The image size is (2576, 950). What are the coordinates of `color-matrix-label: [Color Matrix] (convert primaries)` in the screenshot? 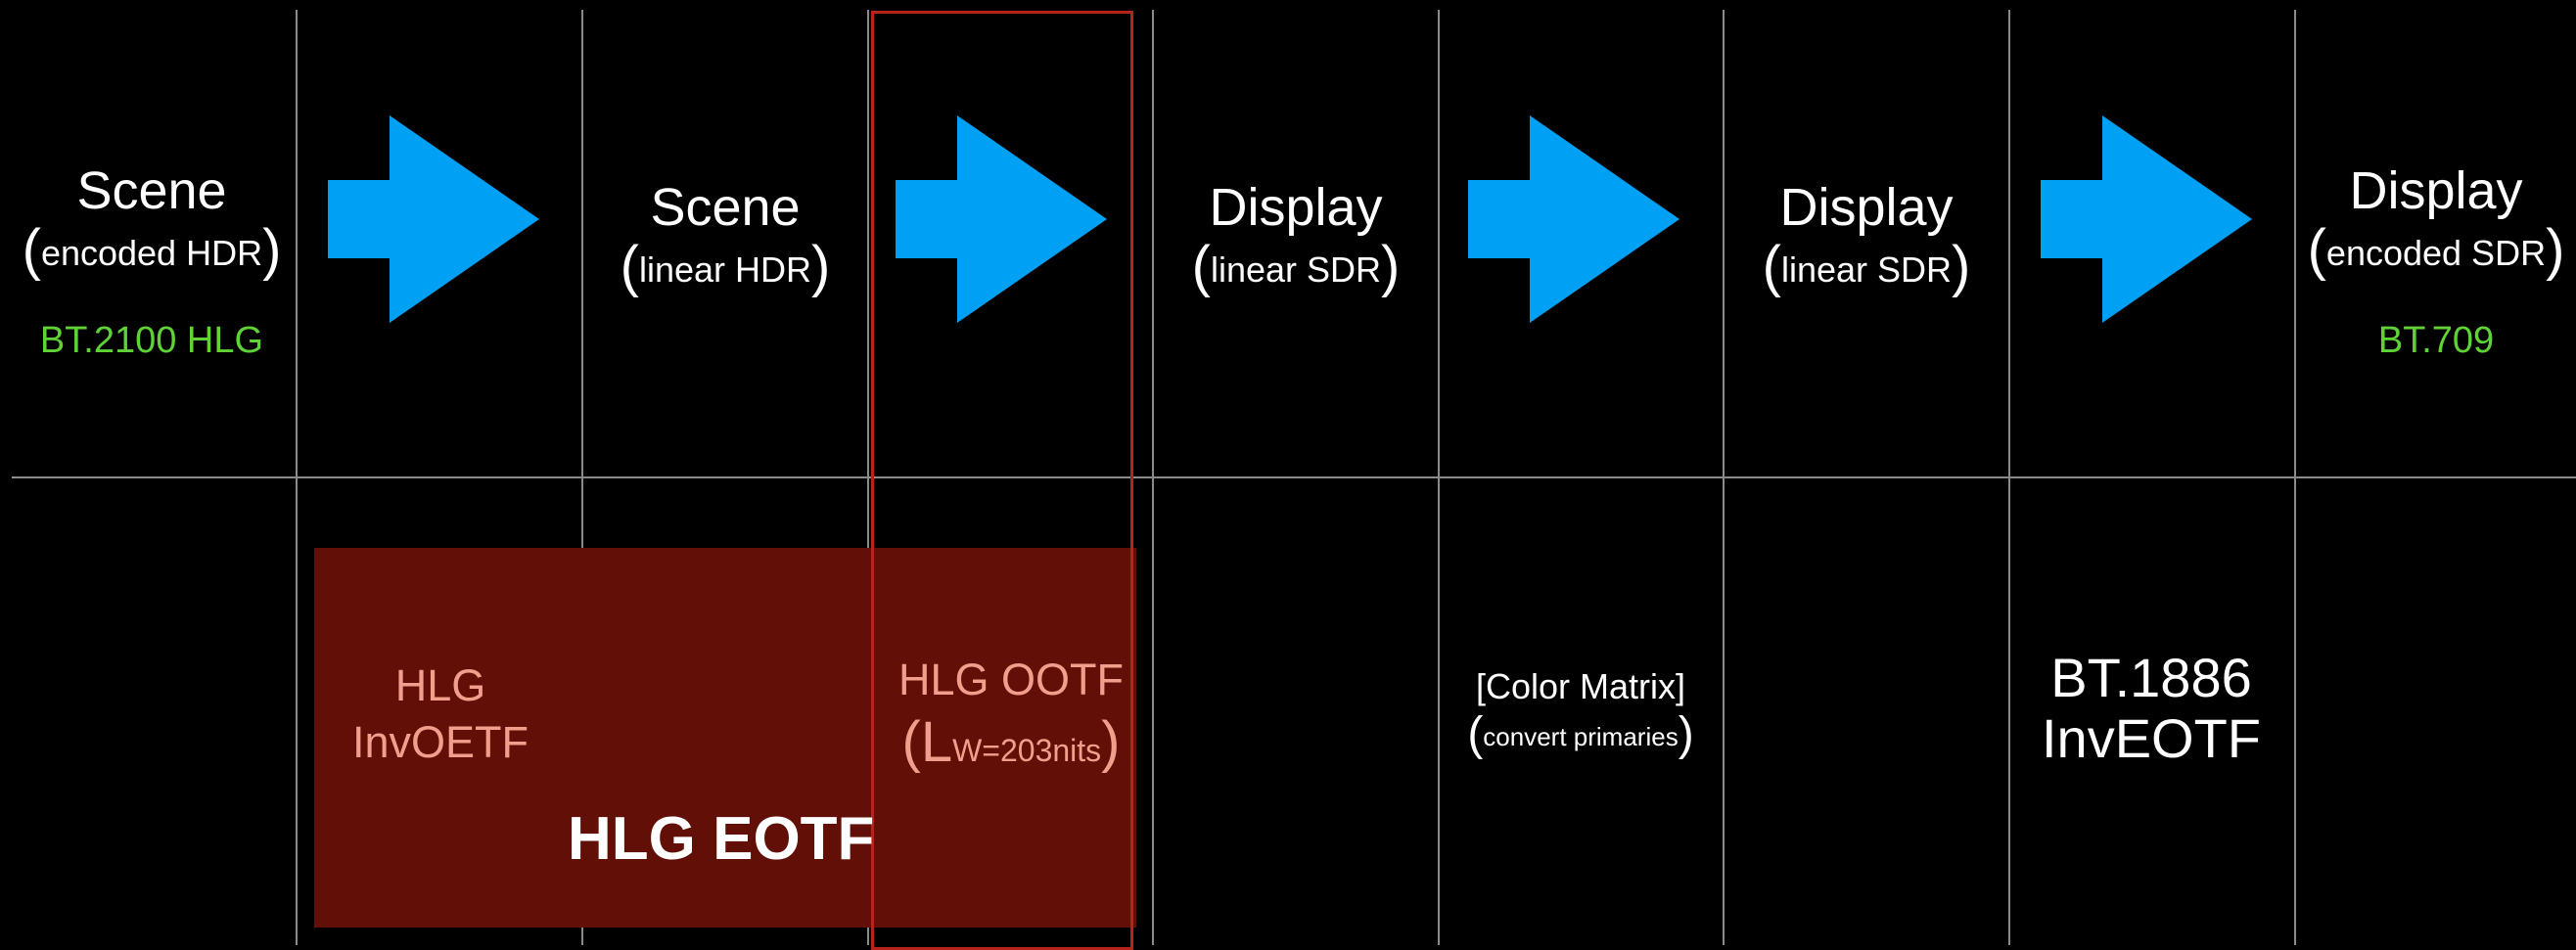 It's located at (1580, 713).